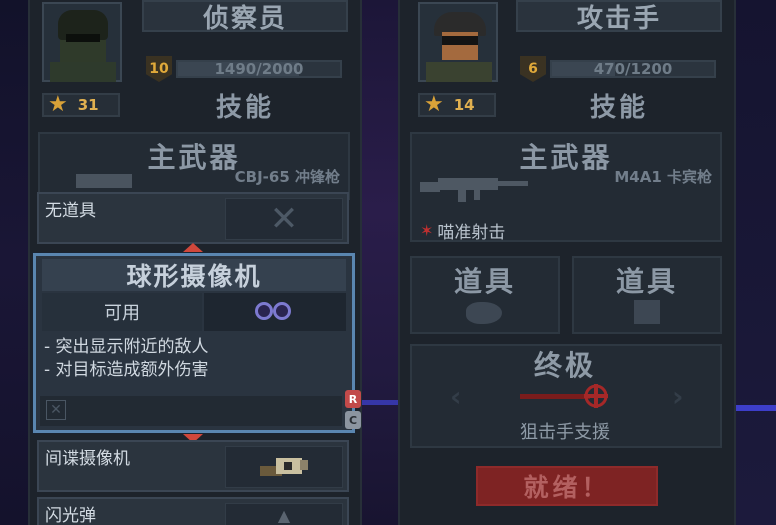  What do you see at coordinates (126, 370) in the screenshot?
I see `desc-line: - 对目标造成额外伤害` at bounding box center [126, 370].